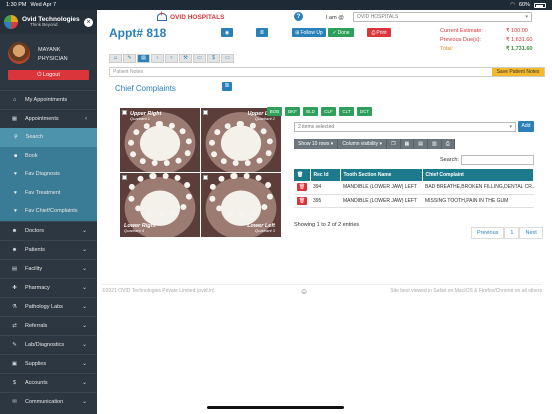  Describe the element at coordinates (394, 144) in the screenshot. I see `copy-button: ❐` at that location.